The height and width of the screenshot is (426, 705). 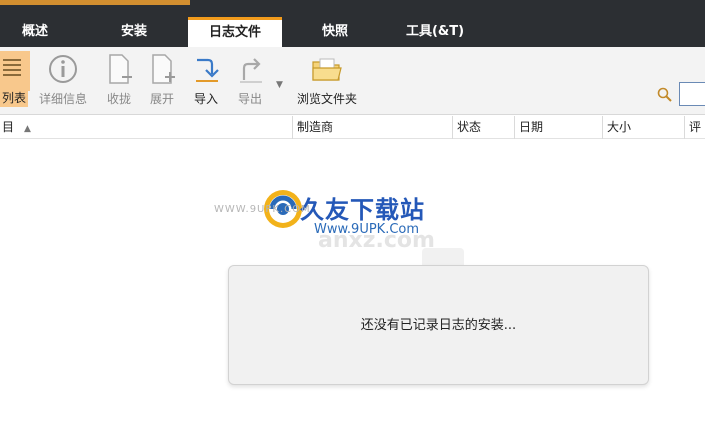 I want to click on export-label: 导出, so click(x=249, y=99).